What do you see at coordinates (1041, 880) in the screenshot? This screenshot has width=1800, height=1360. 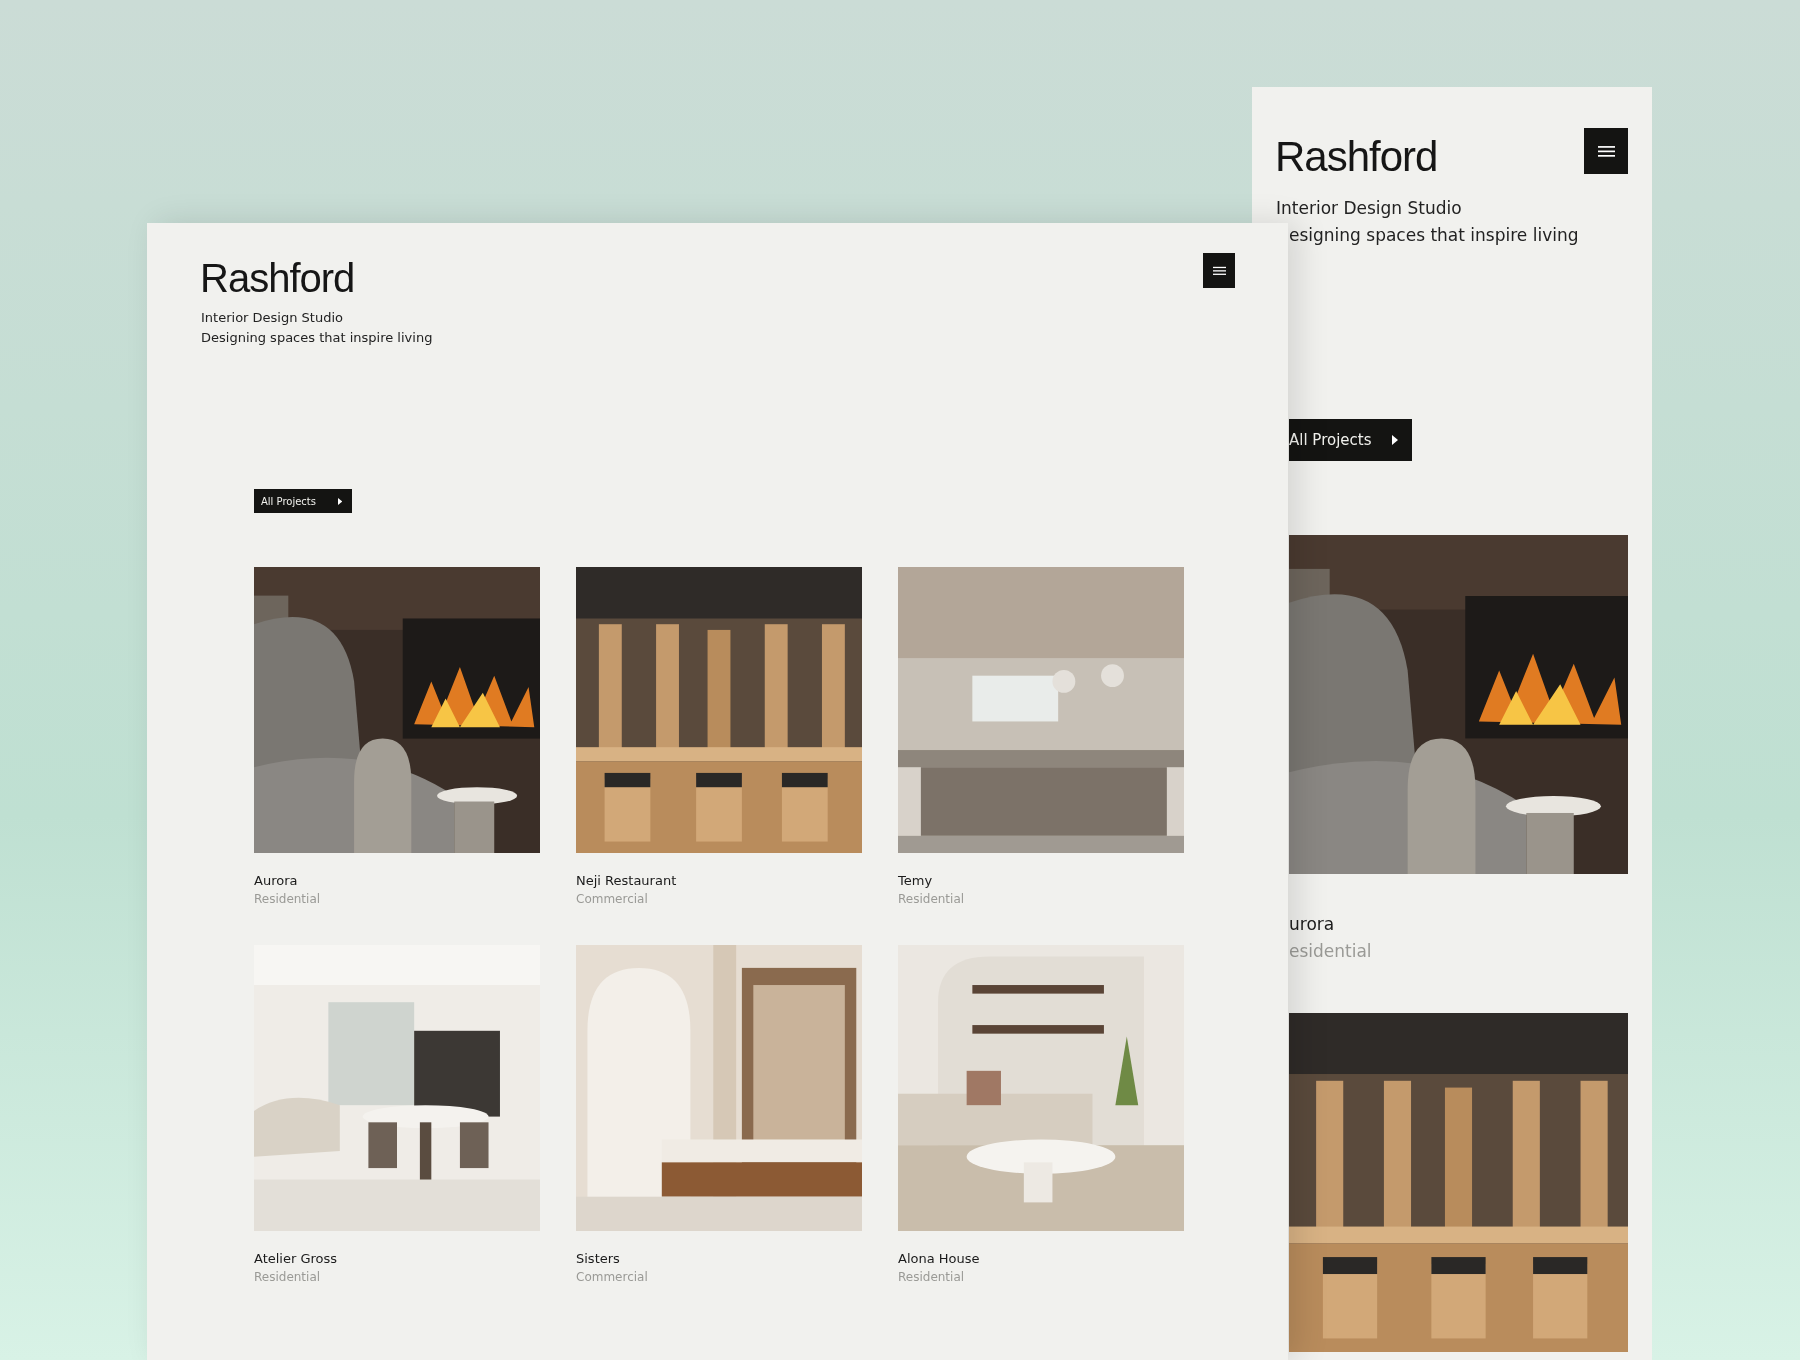 I see `project-title: Temy` at bounding box center [1041, 880].